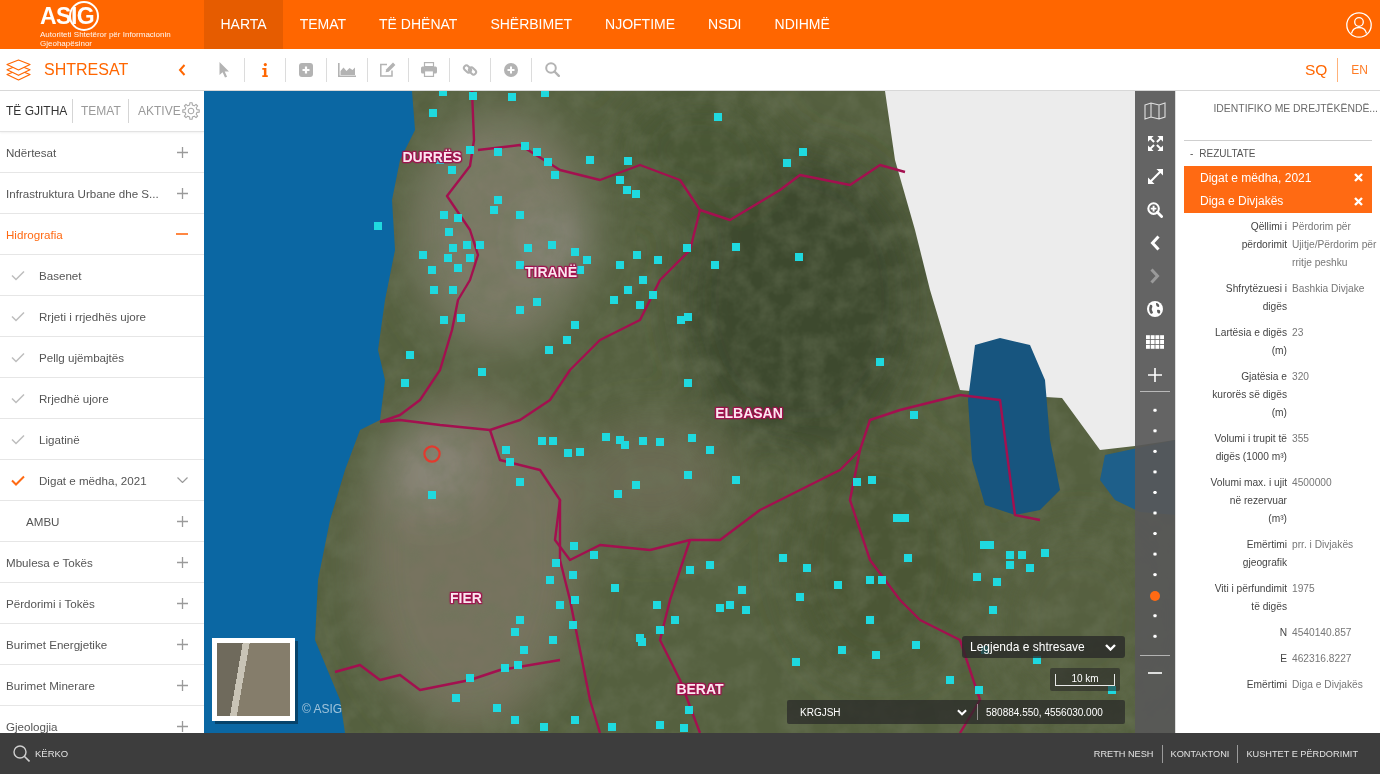 The image size is (1380, 774). I want to click on place-label: ELBASAN, so click(749, 413).